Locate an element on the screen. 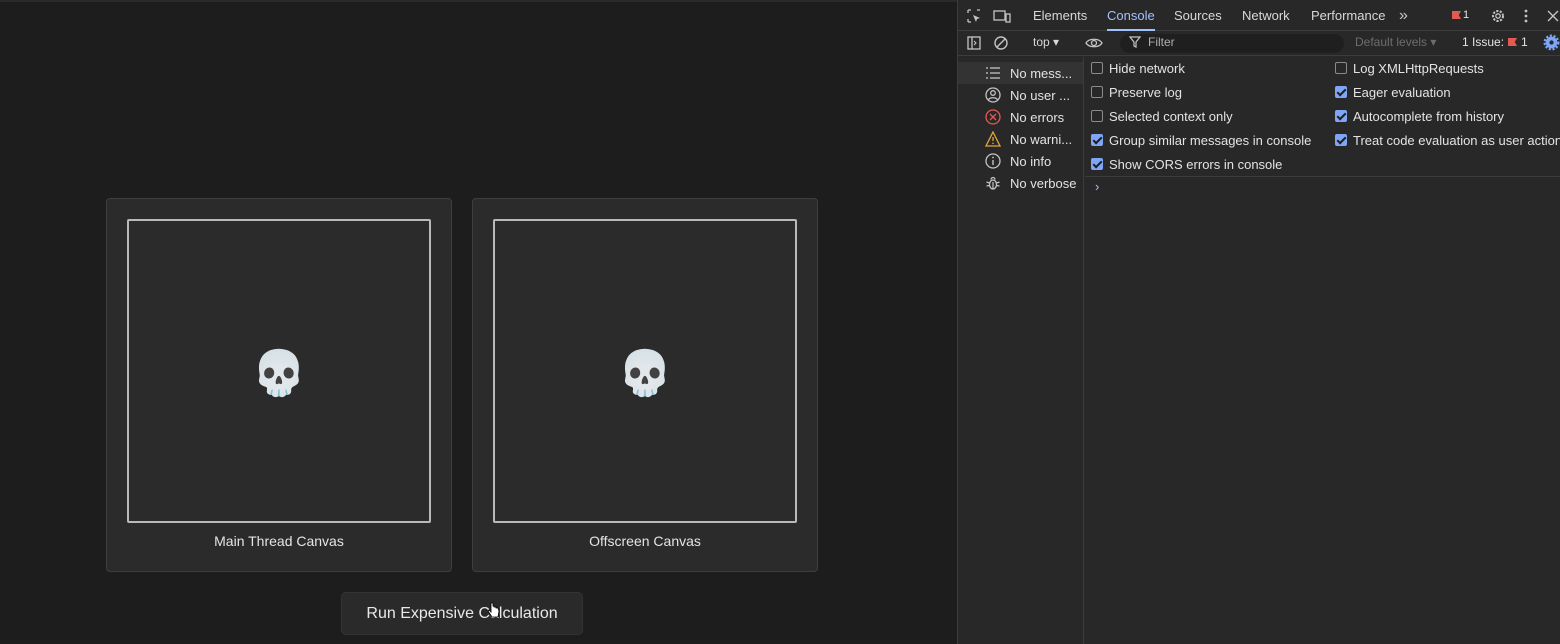 The width and height of the screenshot is (1560, 644). opt-treat-code-eval-user-action: Treat code evaluation as user action is located at coordinates (1447, 140).